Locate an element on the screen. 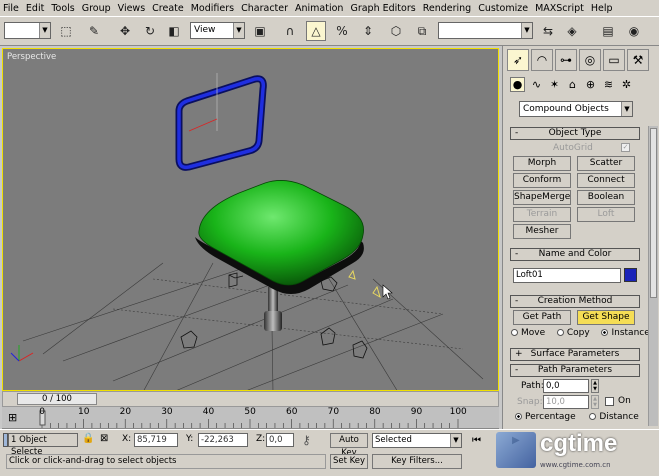  select-by-name-icon: ✎ is located at coordinates (94, 31).